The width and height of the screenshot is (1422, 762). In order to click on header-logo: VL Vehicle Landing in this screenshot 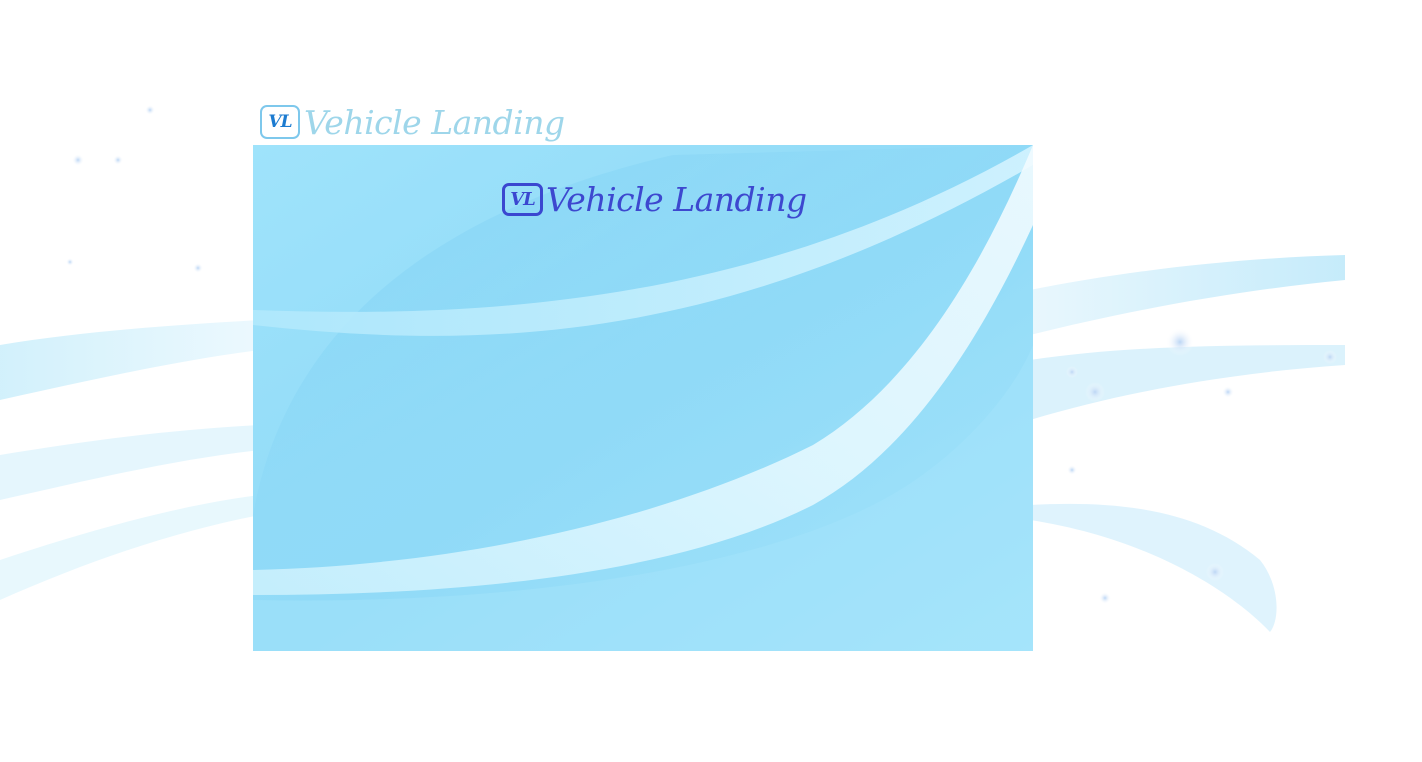, I will do `click(412, 122)`.